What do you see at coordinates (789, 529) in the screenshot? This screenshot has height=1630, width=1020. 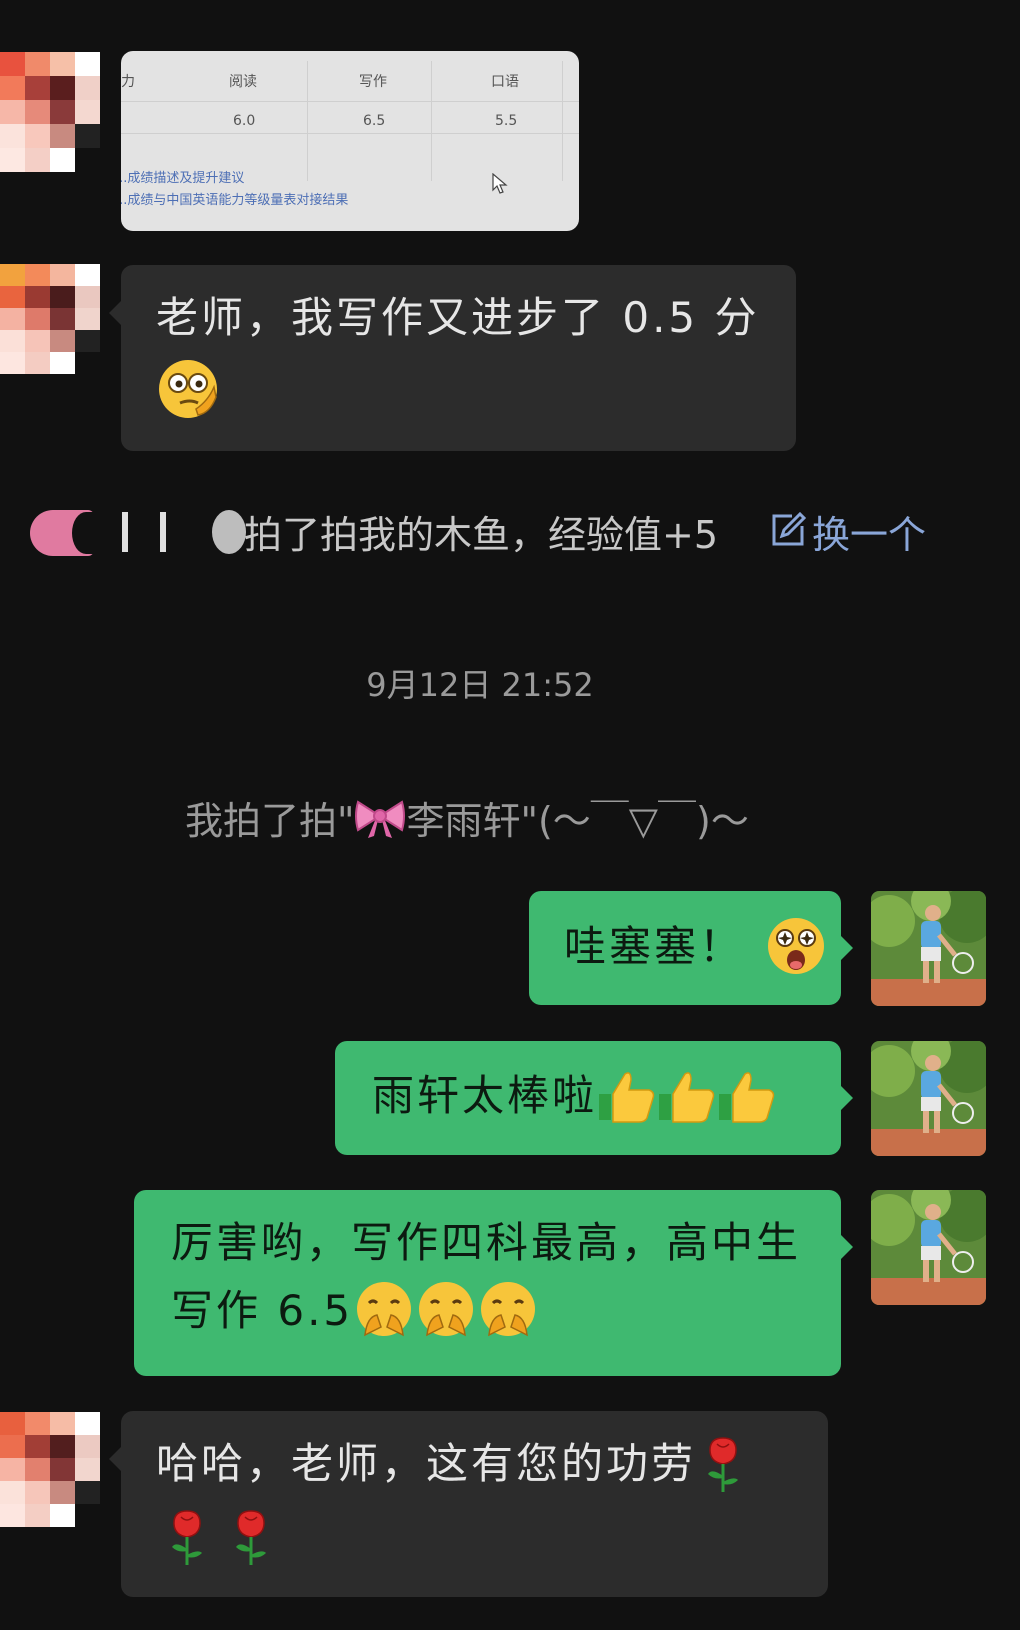 I see `edit-icon` at bounding box center [789, 529].